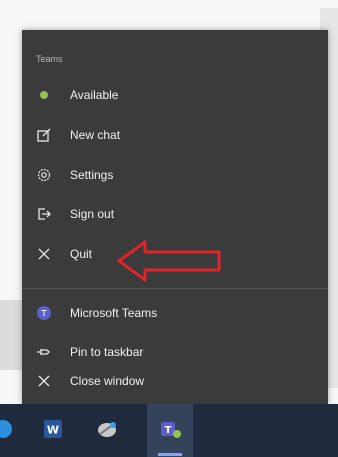 Image resolution: width=338 pixels, height=457 pixels. I want to click on background-window-edge-left, so click(12, 335).